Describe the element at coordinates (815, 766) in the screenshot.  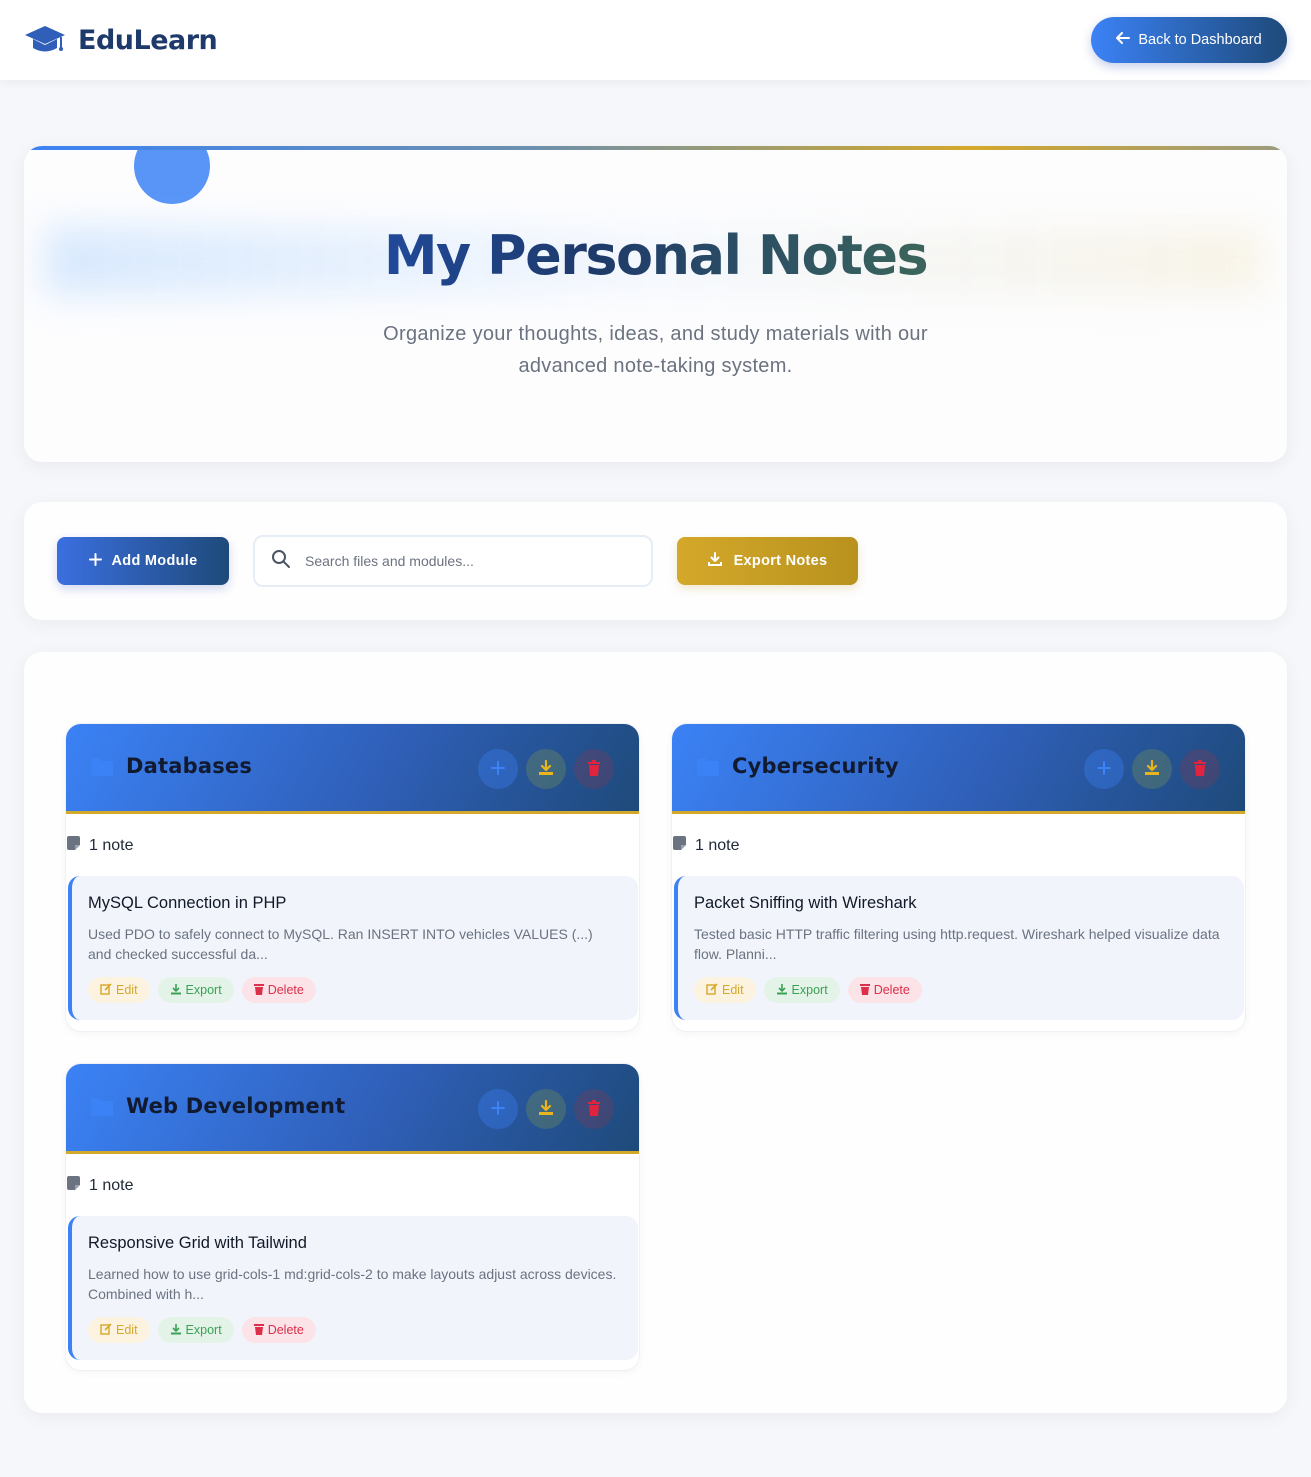
I see `module-title: Cybersecurity` at that location.